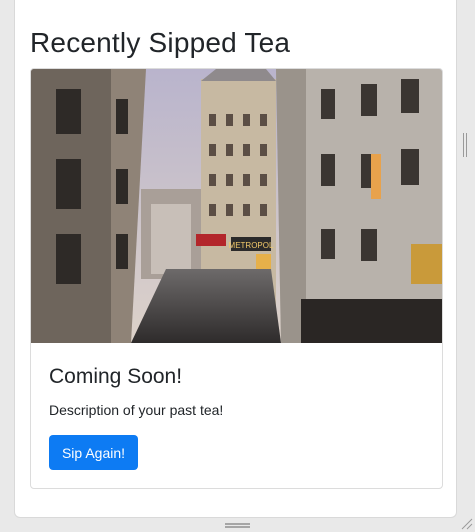 This screenshot has height=532, width=475. I want to click on card-title: Coming Soon!, so click(116, 376).